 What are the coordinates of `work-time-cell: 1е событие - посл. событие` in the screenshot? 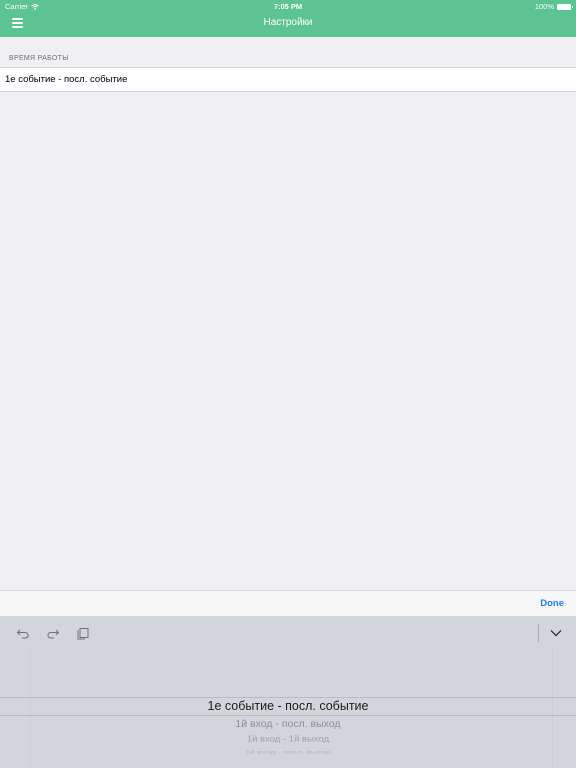 It's located at (288, 79).